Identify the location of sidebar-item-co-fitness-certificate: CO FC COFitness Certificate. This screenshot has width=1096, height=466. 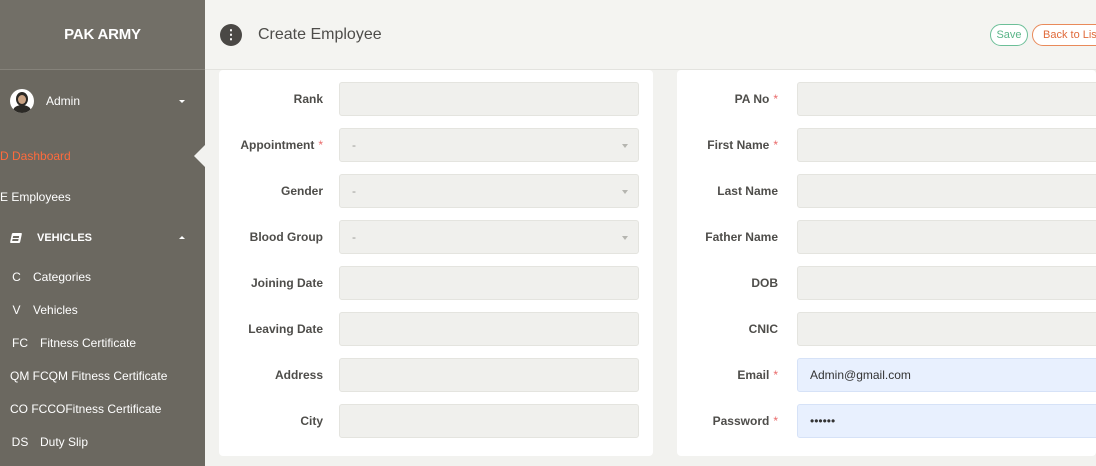
(102, 408).